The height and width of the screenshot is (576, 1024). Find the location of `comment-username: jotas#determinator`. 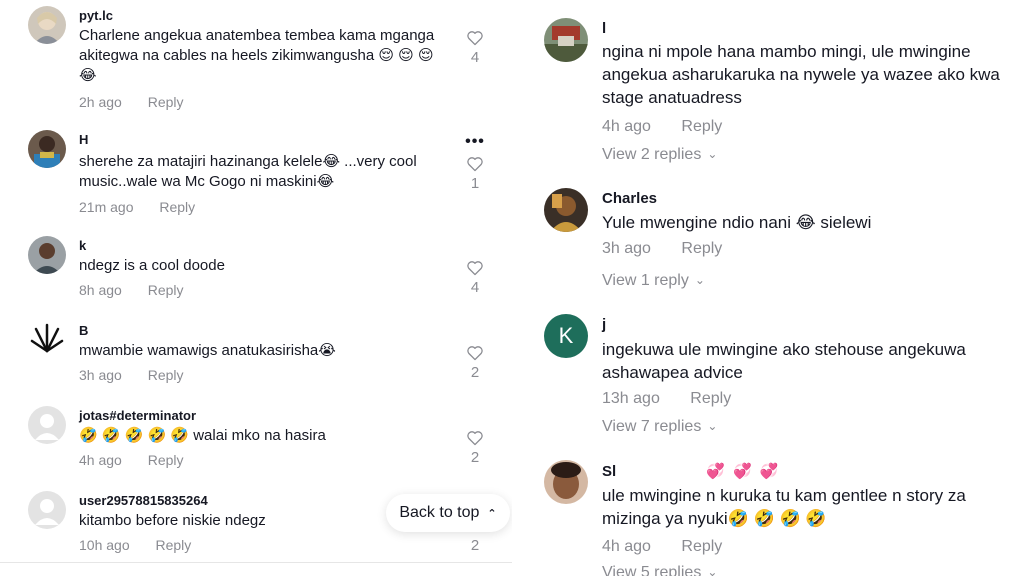

comment-username: jotas#determinator is located at coordinates (137, 415).